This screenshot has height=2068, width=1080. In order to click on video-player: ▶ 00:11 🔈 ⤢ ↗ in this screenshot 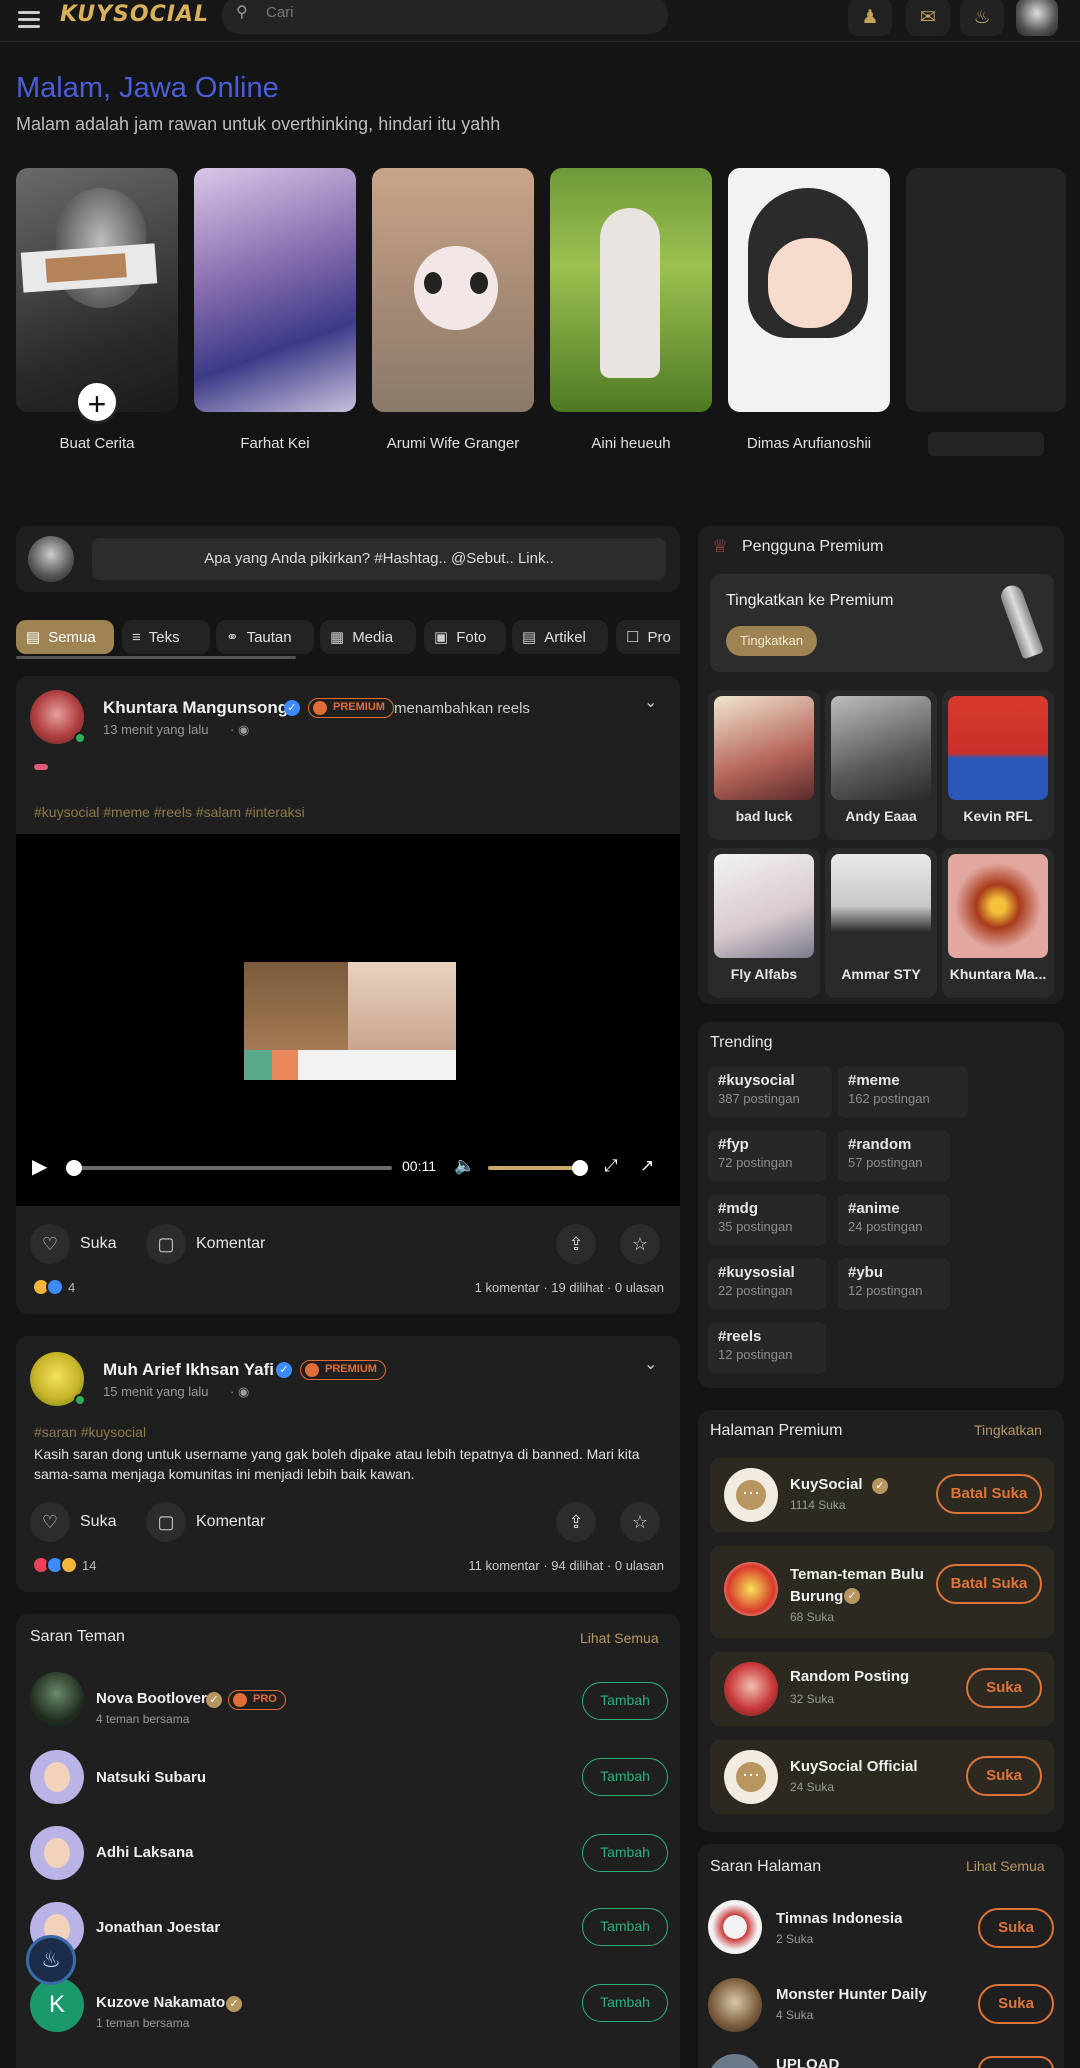, I will do `click(348, 1020)`.